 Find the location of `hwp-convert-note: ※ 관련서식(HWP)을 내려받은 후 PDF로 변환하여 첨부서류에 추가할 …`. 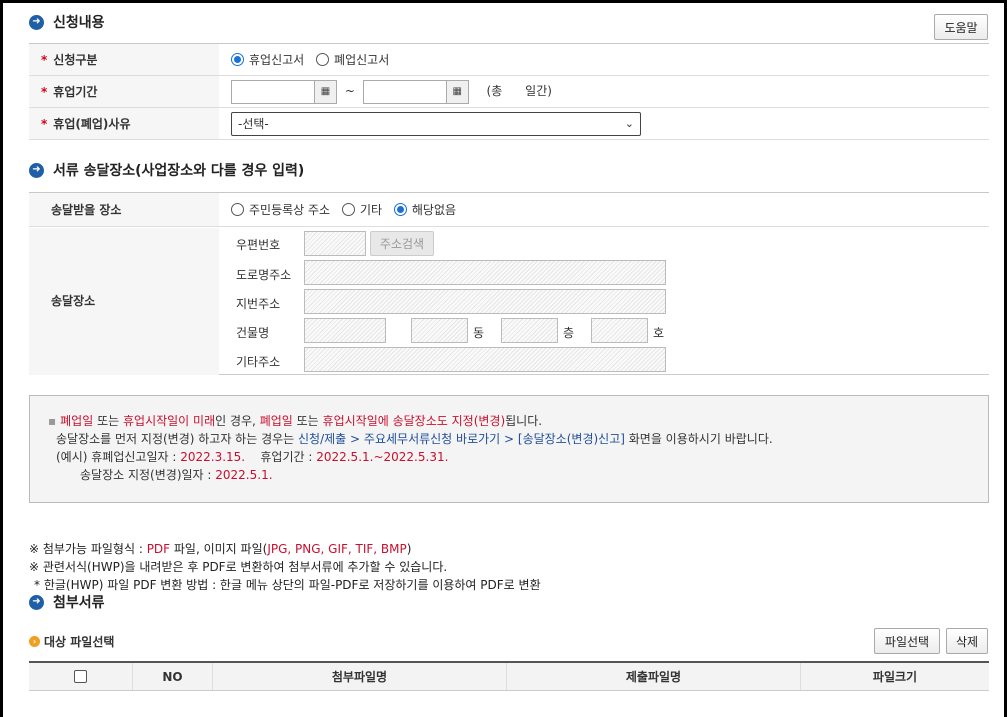

hwp-convert-note: ※ 관련서식(HWP)을 내려받은 후 PDF로 변환하여 첨부서류에 추가할 … is located at coordinates (238, 567).